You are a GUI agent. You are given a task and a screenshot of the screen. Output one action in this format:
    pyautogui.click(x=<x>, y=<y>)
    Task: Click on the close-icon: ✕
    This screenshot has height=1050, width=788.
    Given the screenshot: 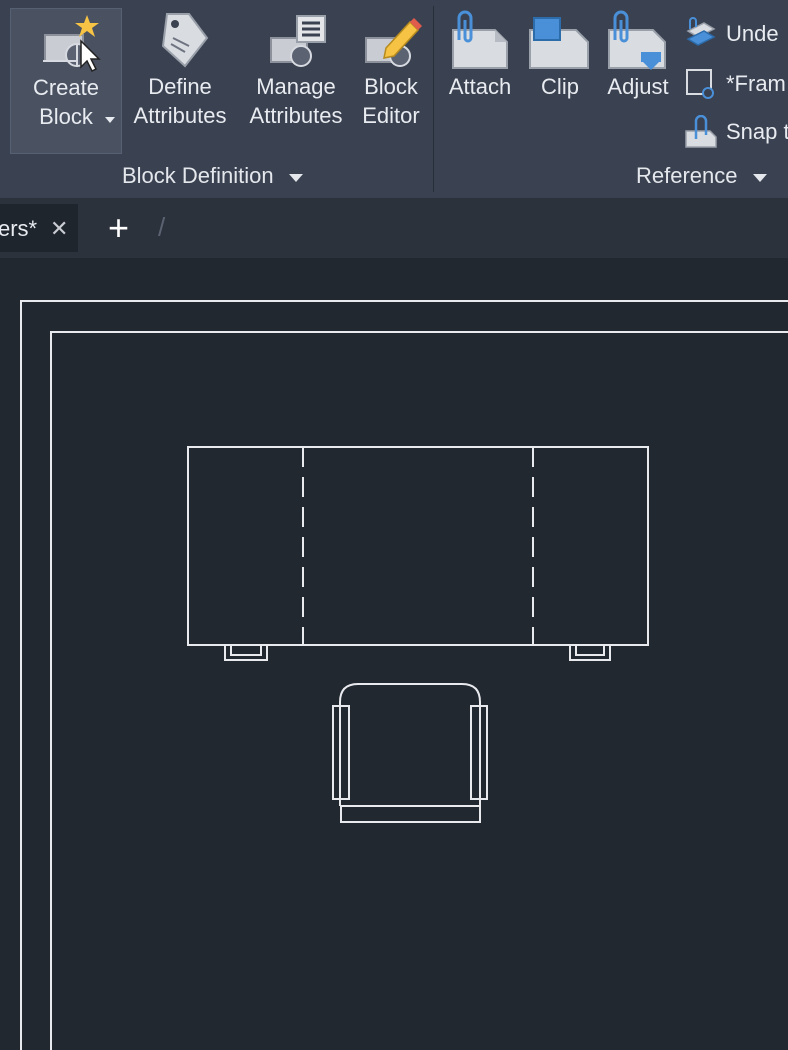 What is the action you would take?
    pyautogui.click(x=59, y=229)
    